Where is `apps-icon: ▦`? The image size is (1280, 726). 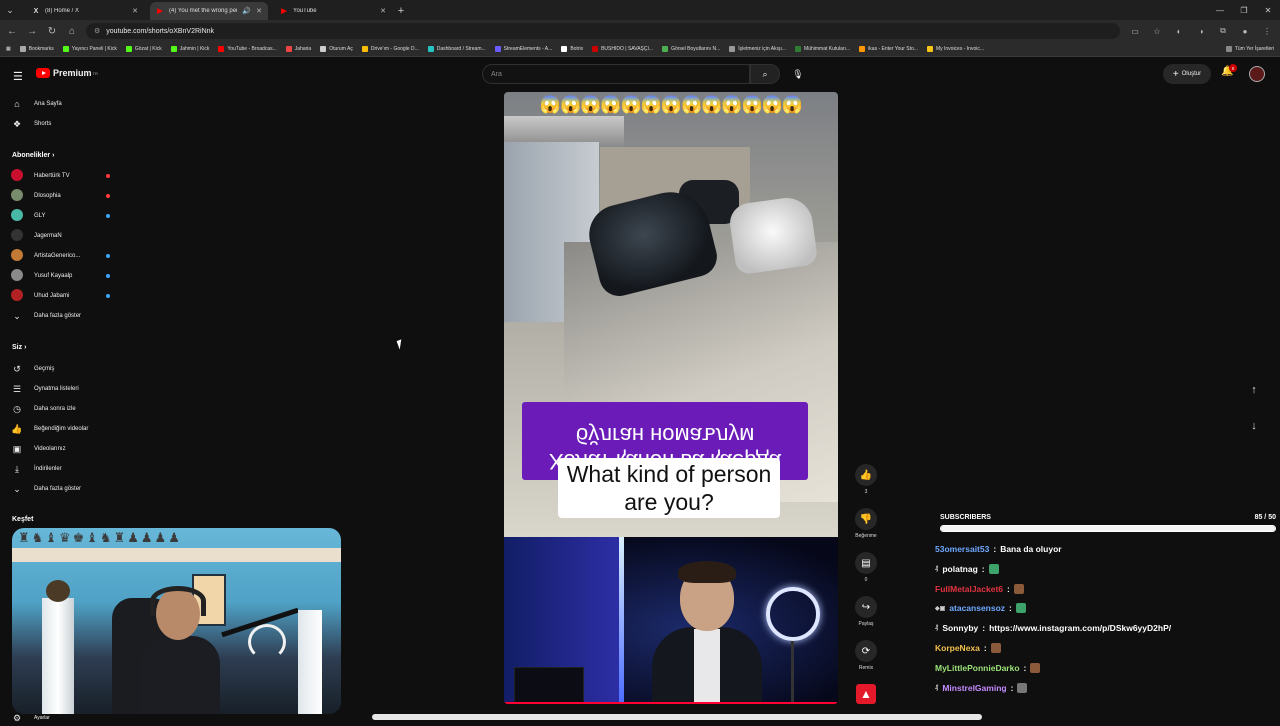 apps-icon: ▦ is located at coordinates (8, 49).